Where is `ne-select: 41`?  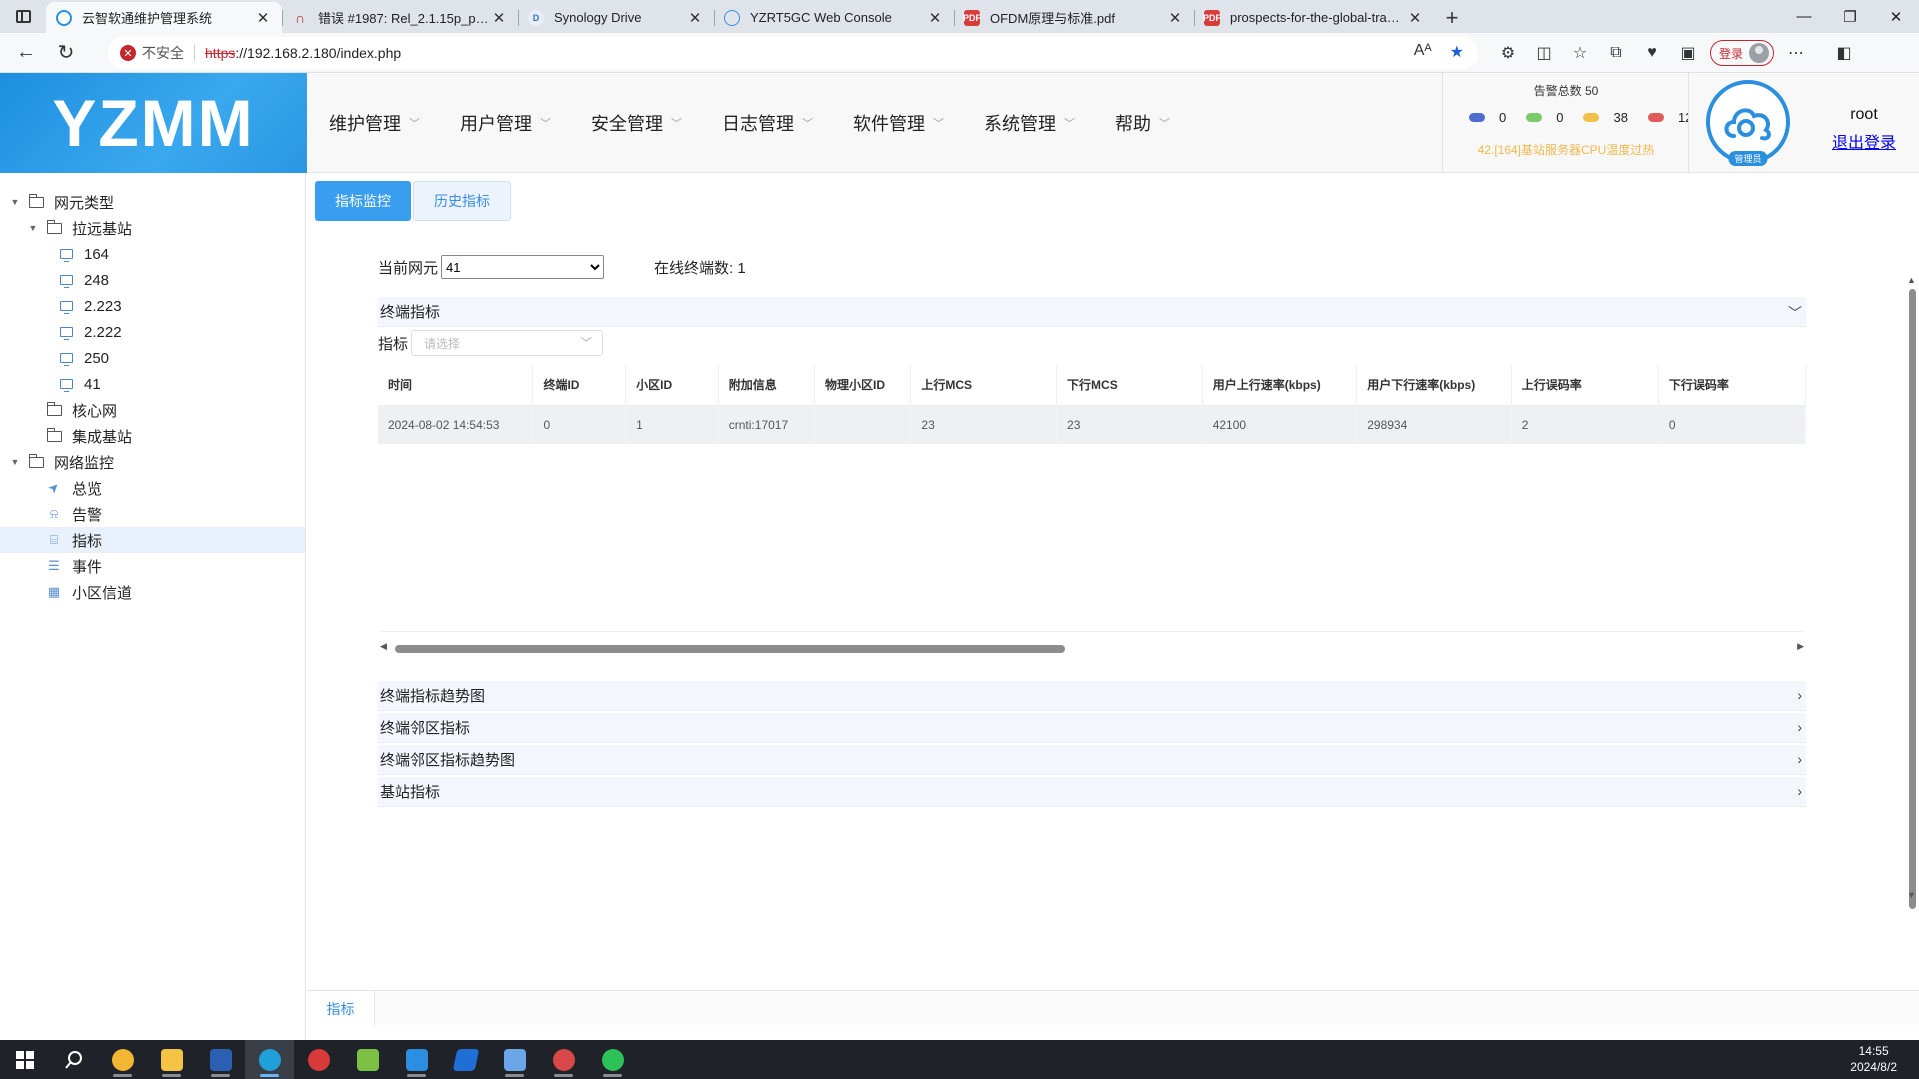 ne-select: 41 is located at coordinates (523, 267).